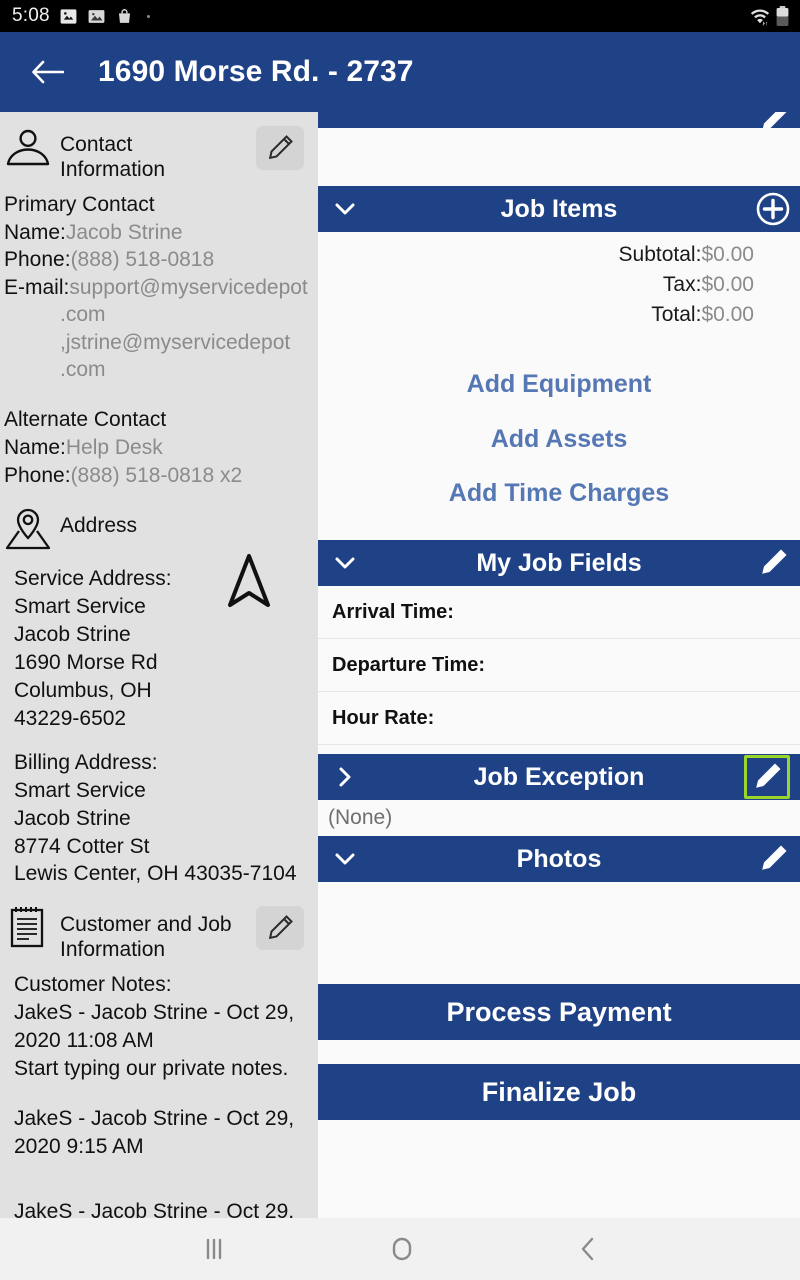 Image resolution: width=800 pixels, height=1280 pixels. I want to click on customer-notes-heading: Customer Notes:, so click(93, 984).